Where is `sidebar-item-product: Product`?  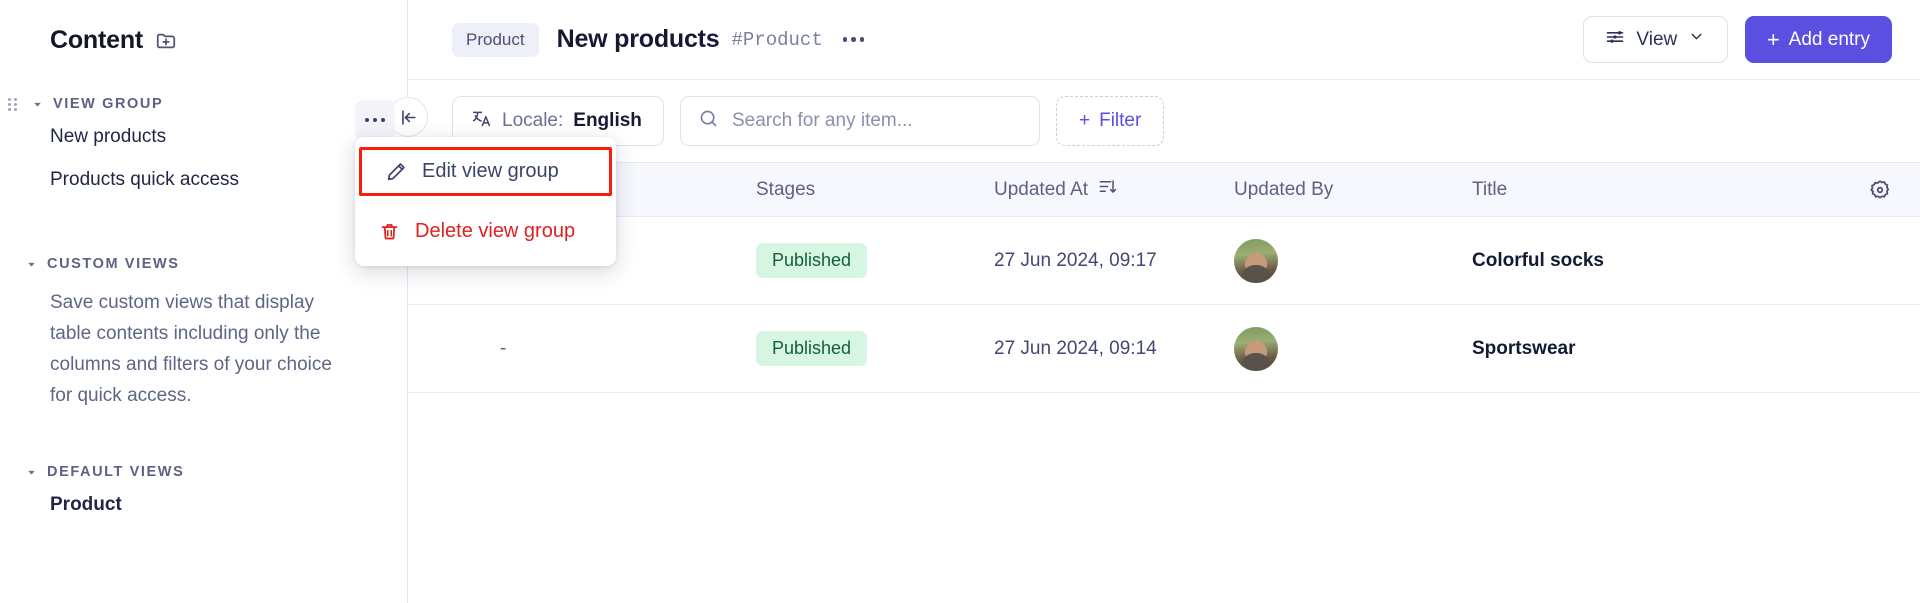 sidebar-item-product: Product is located at coordinates (203, 504).